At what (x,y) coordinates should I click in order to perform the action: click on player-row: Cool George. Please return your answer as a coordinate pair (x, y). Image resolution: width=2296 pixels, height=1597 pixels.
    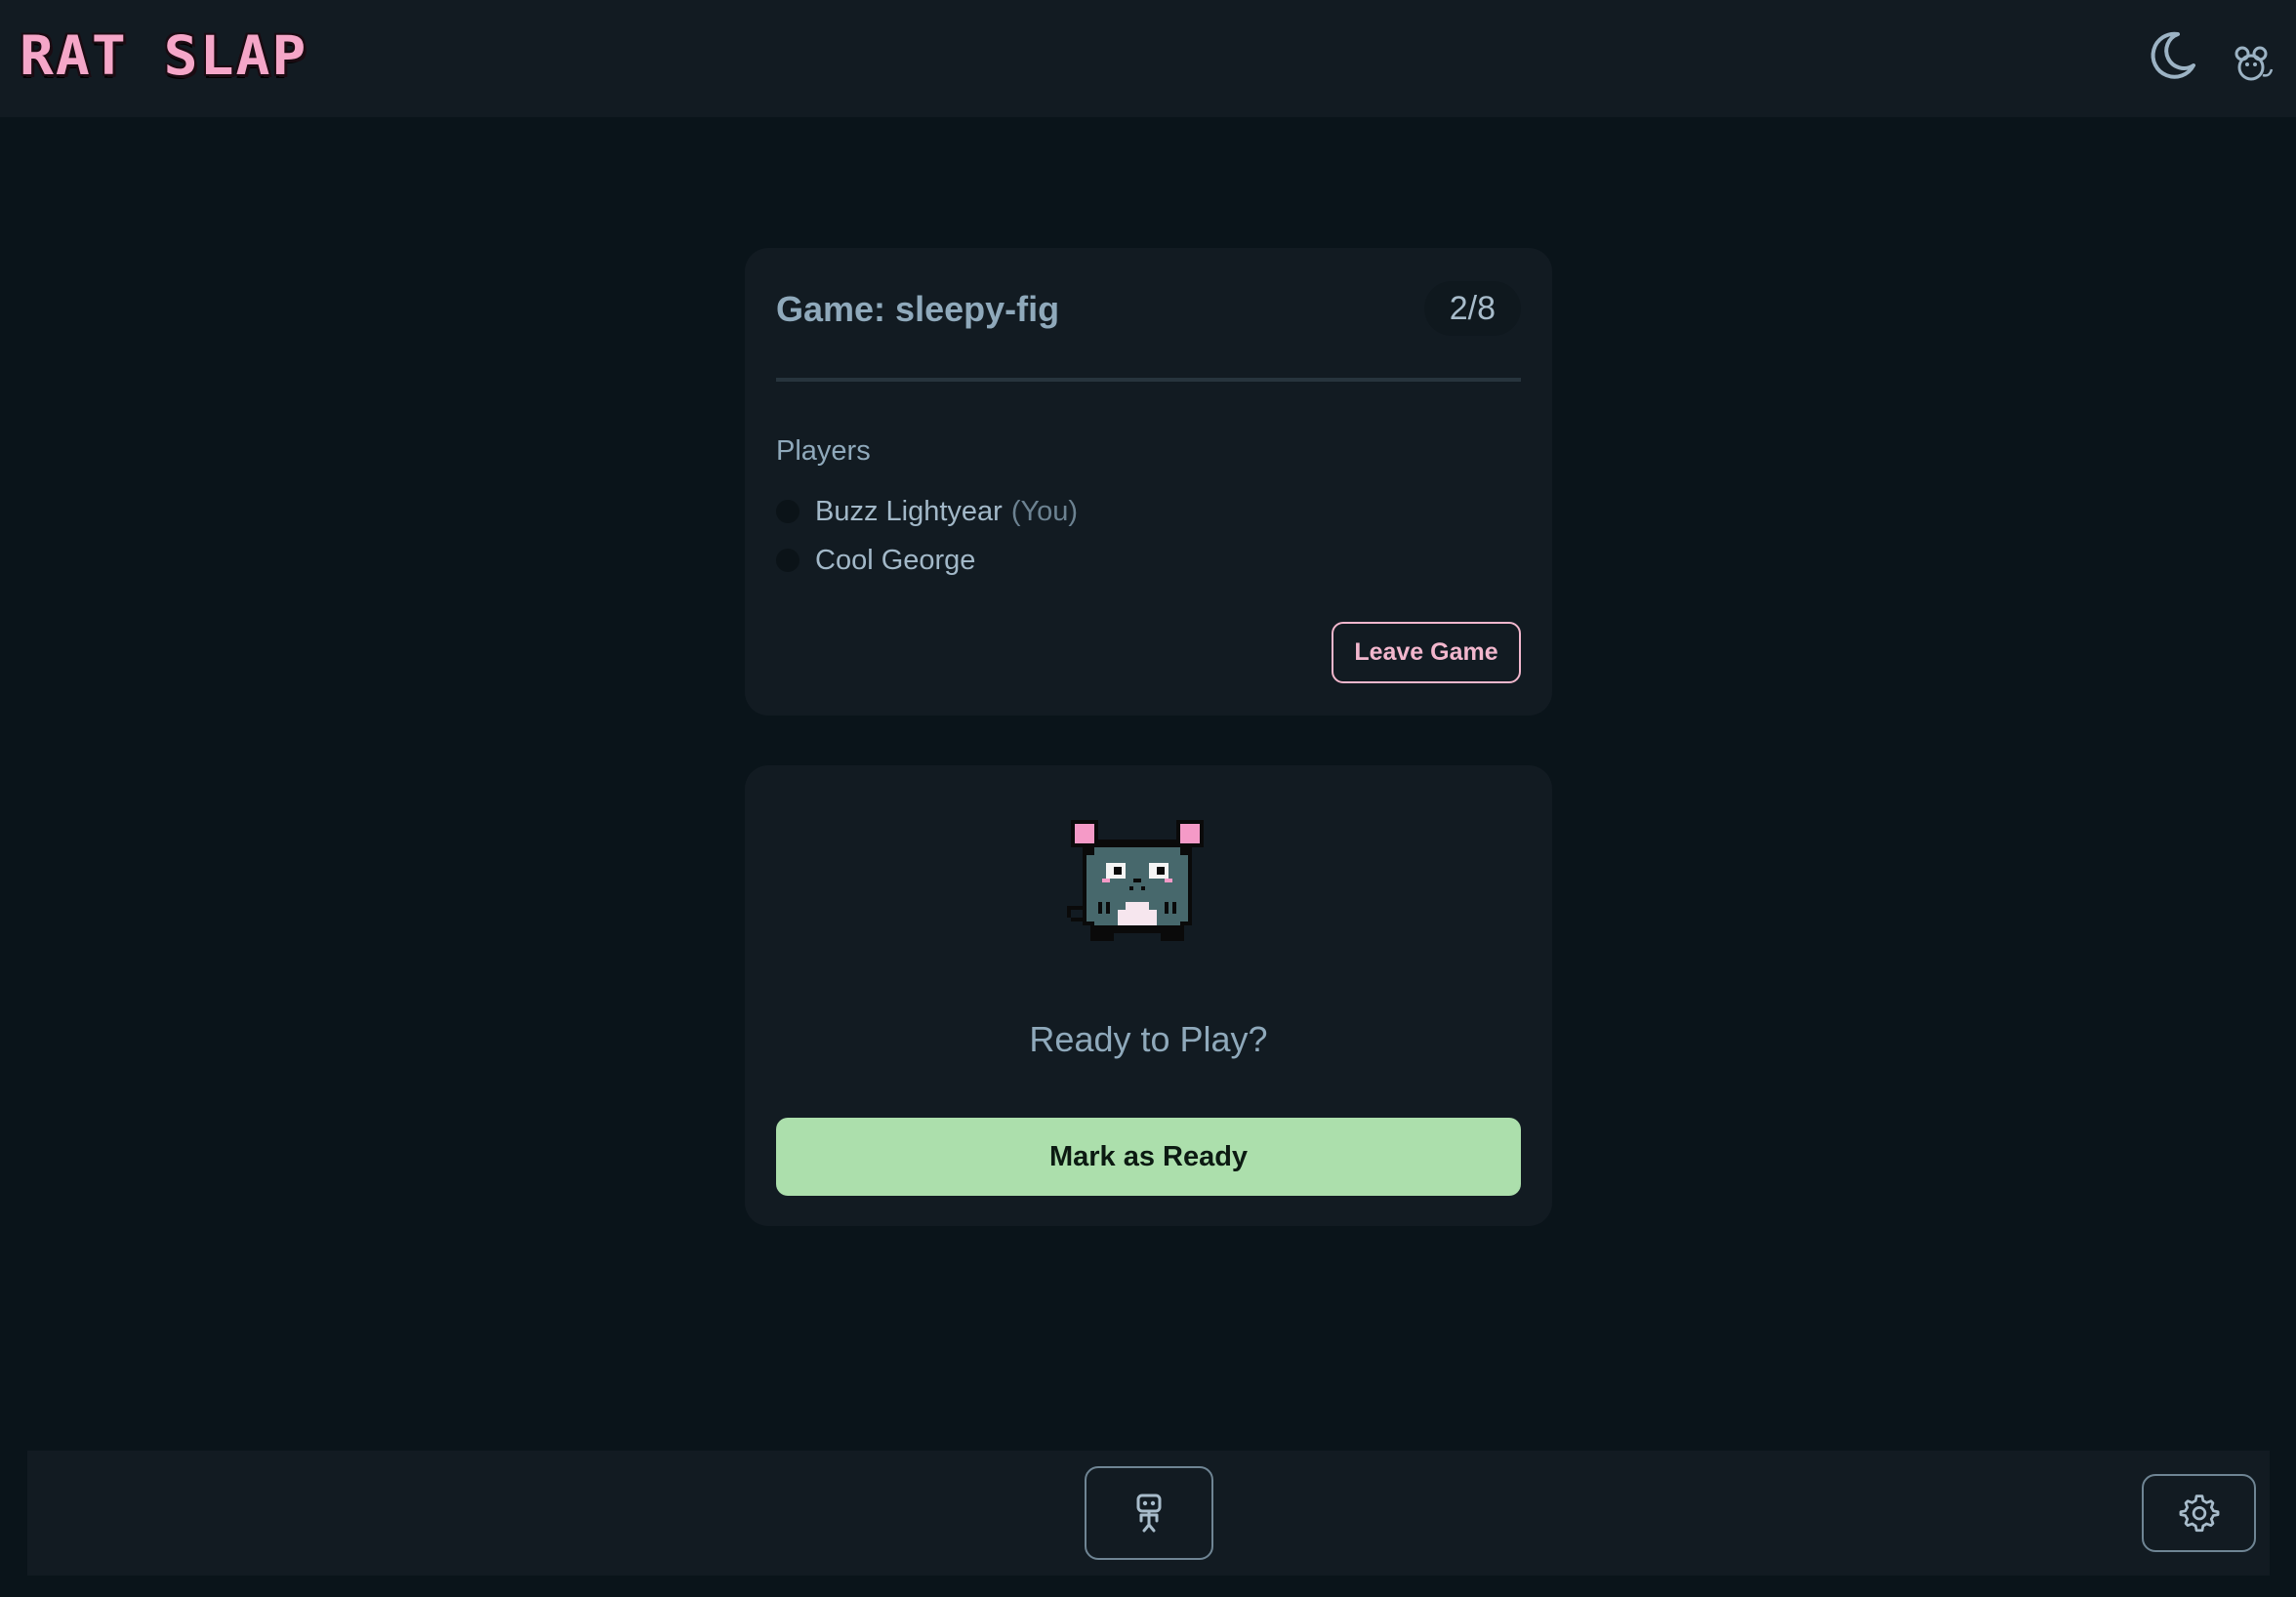
    Looking at the image, I should click on (927, 560).